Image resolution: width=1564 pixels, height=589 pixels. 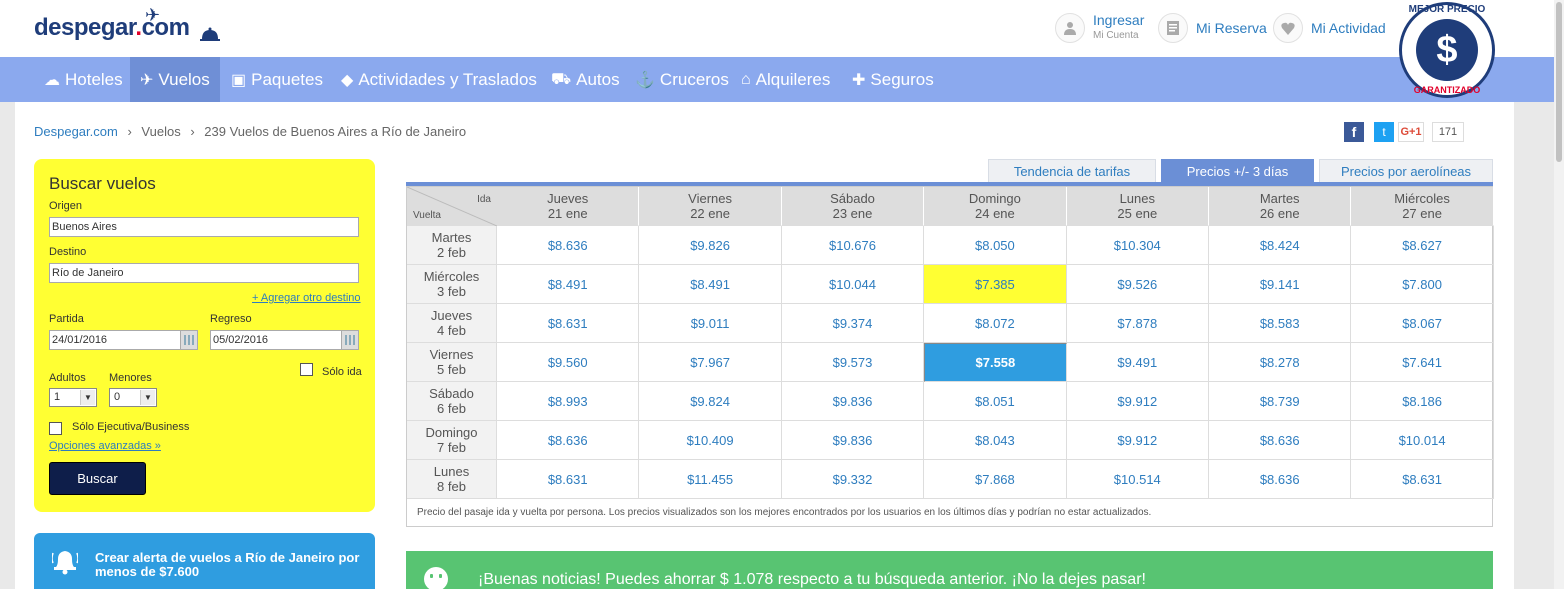 What do you see at coordinates (853, 362) in the screenshot?
I see `price-cell: $9.573` at bounding box center [853, 362].